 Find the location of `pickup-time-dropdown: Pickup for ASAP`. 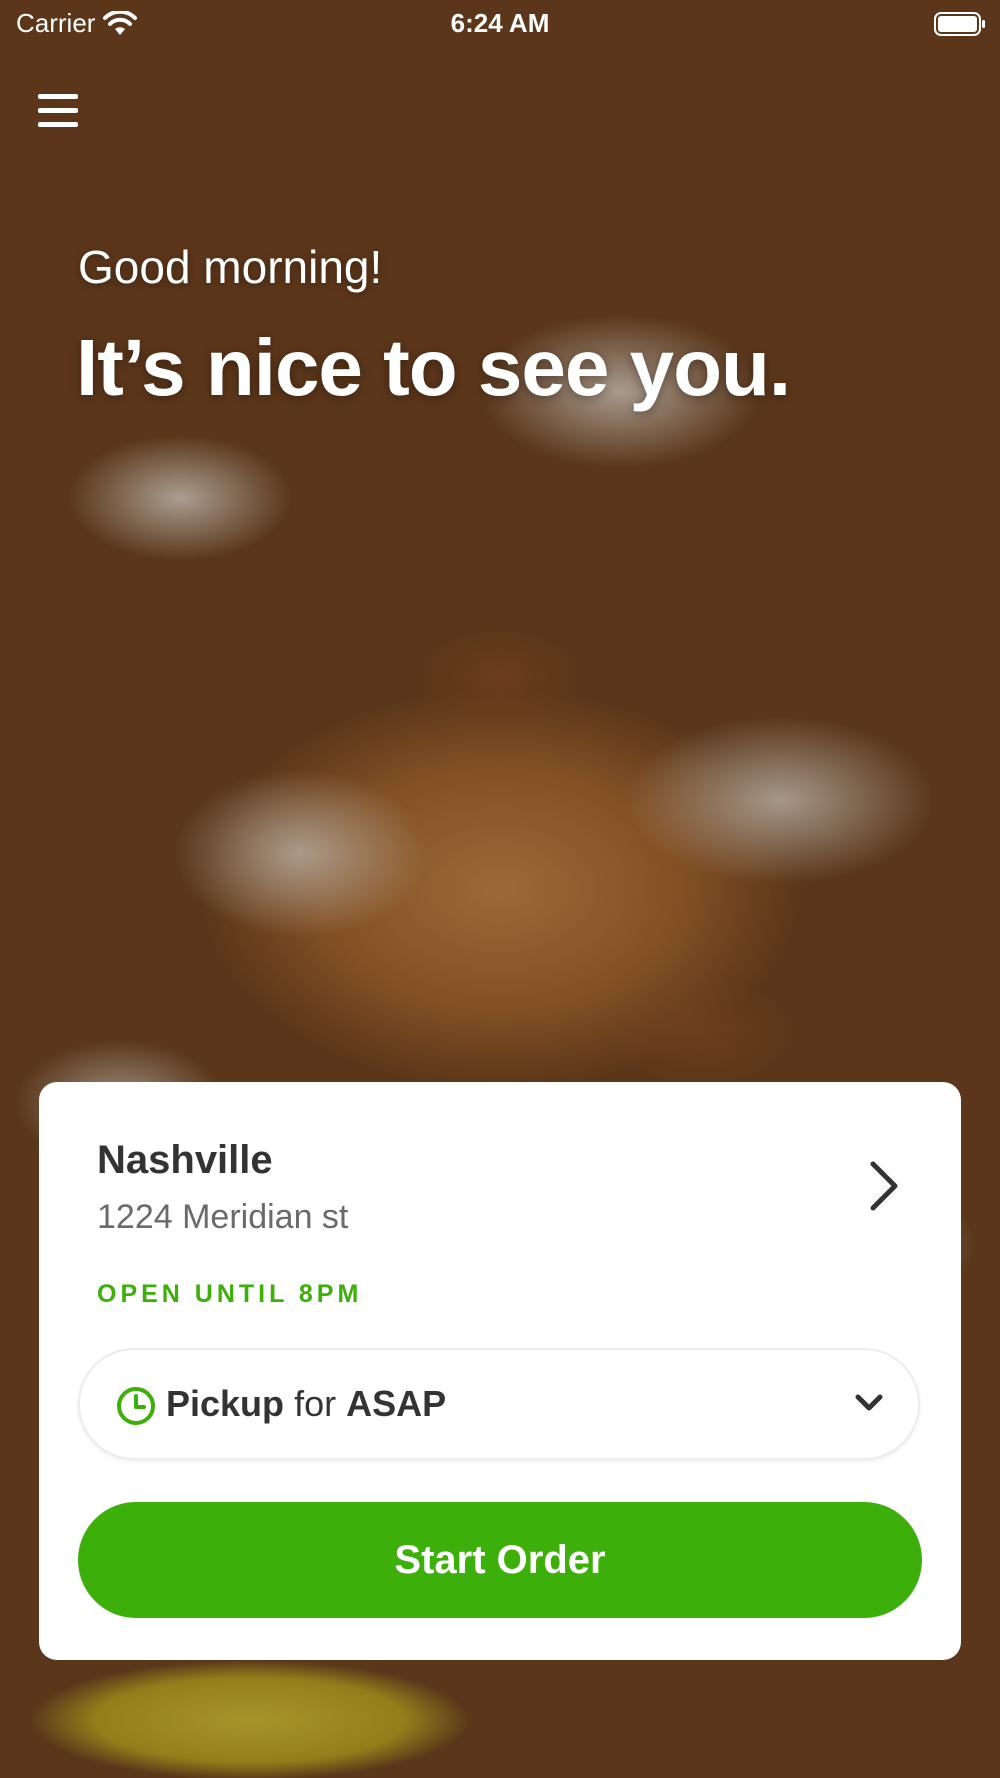

pickup-time-dropdown: Pickup for ASAP is located at coordinates (499, 1404).